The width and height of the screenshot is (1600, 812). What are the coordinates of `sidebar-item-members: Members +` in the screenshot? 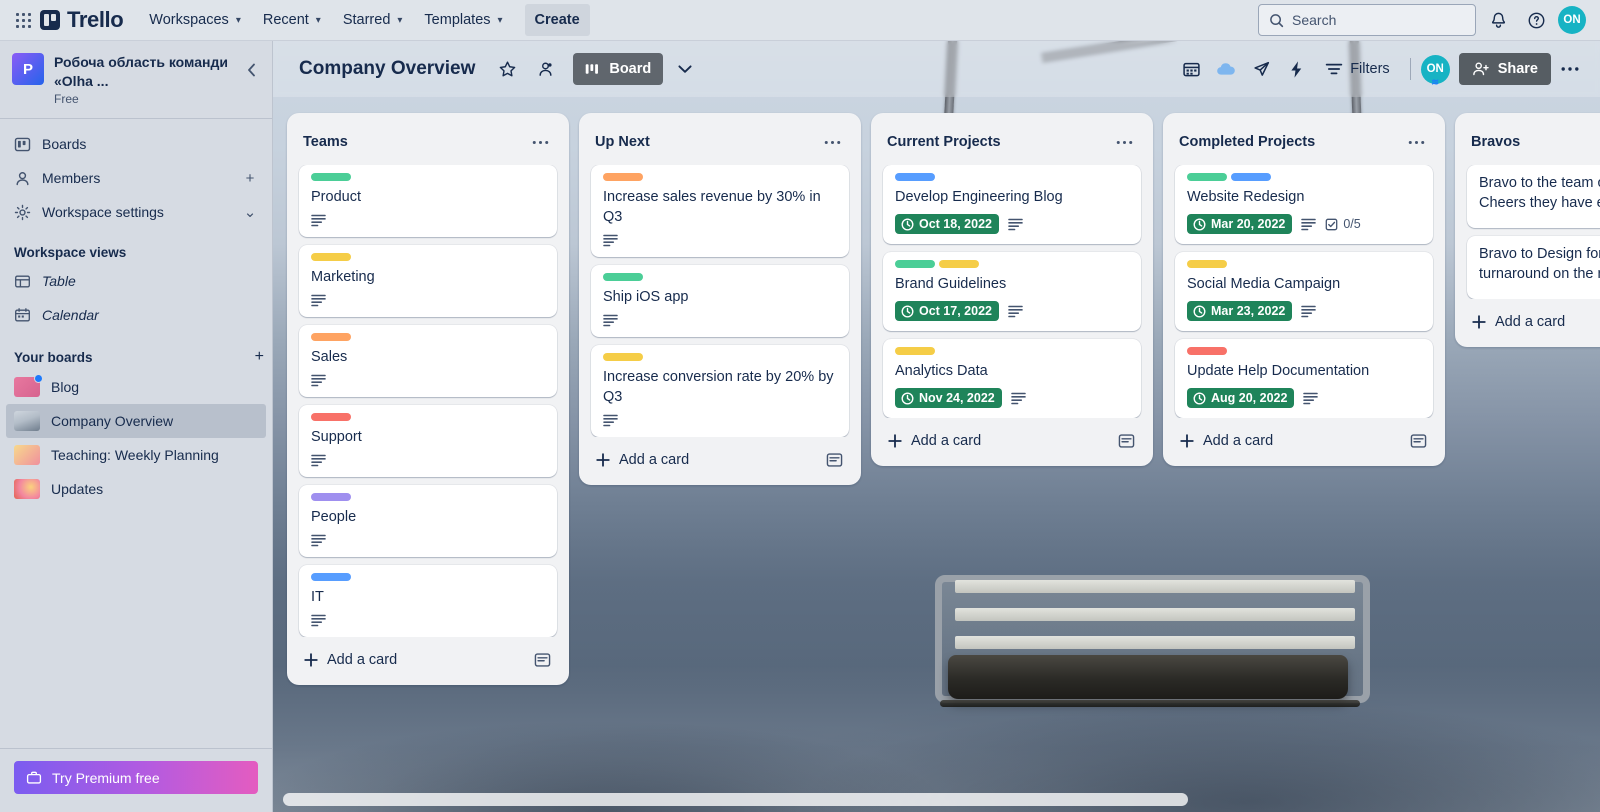 It's located at (136, 178).